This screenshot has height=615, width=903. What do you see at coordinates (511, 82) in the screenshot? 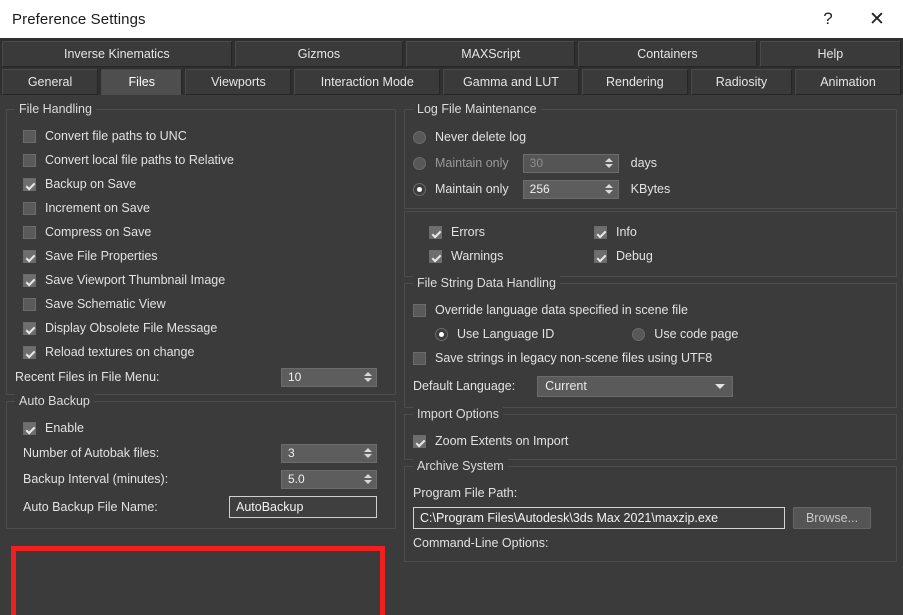
I see `tab-gamma-and-lut: Gamma and LUT` at bounding box center [511, 82].